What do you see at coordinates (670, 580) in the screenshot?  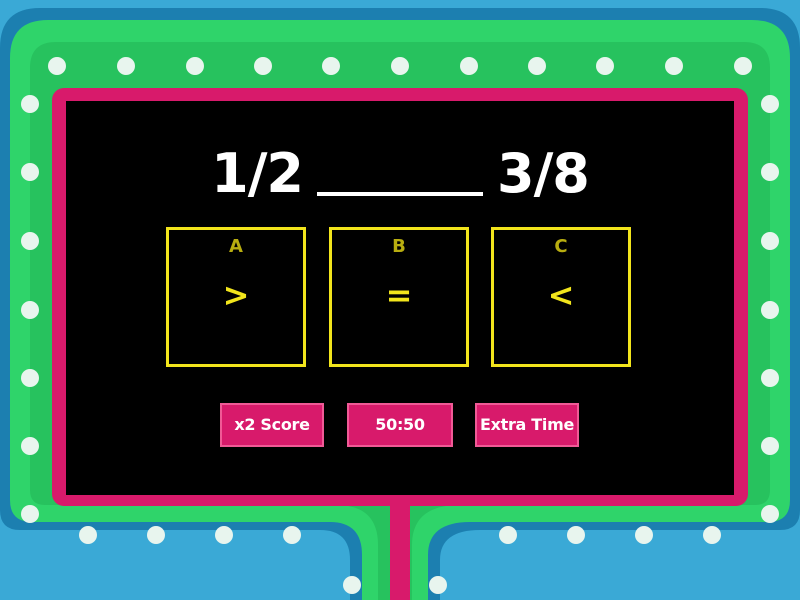 I see `bottom-right-gap` at bounding box center [670, 580].